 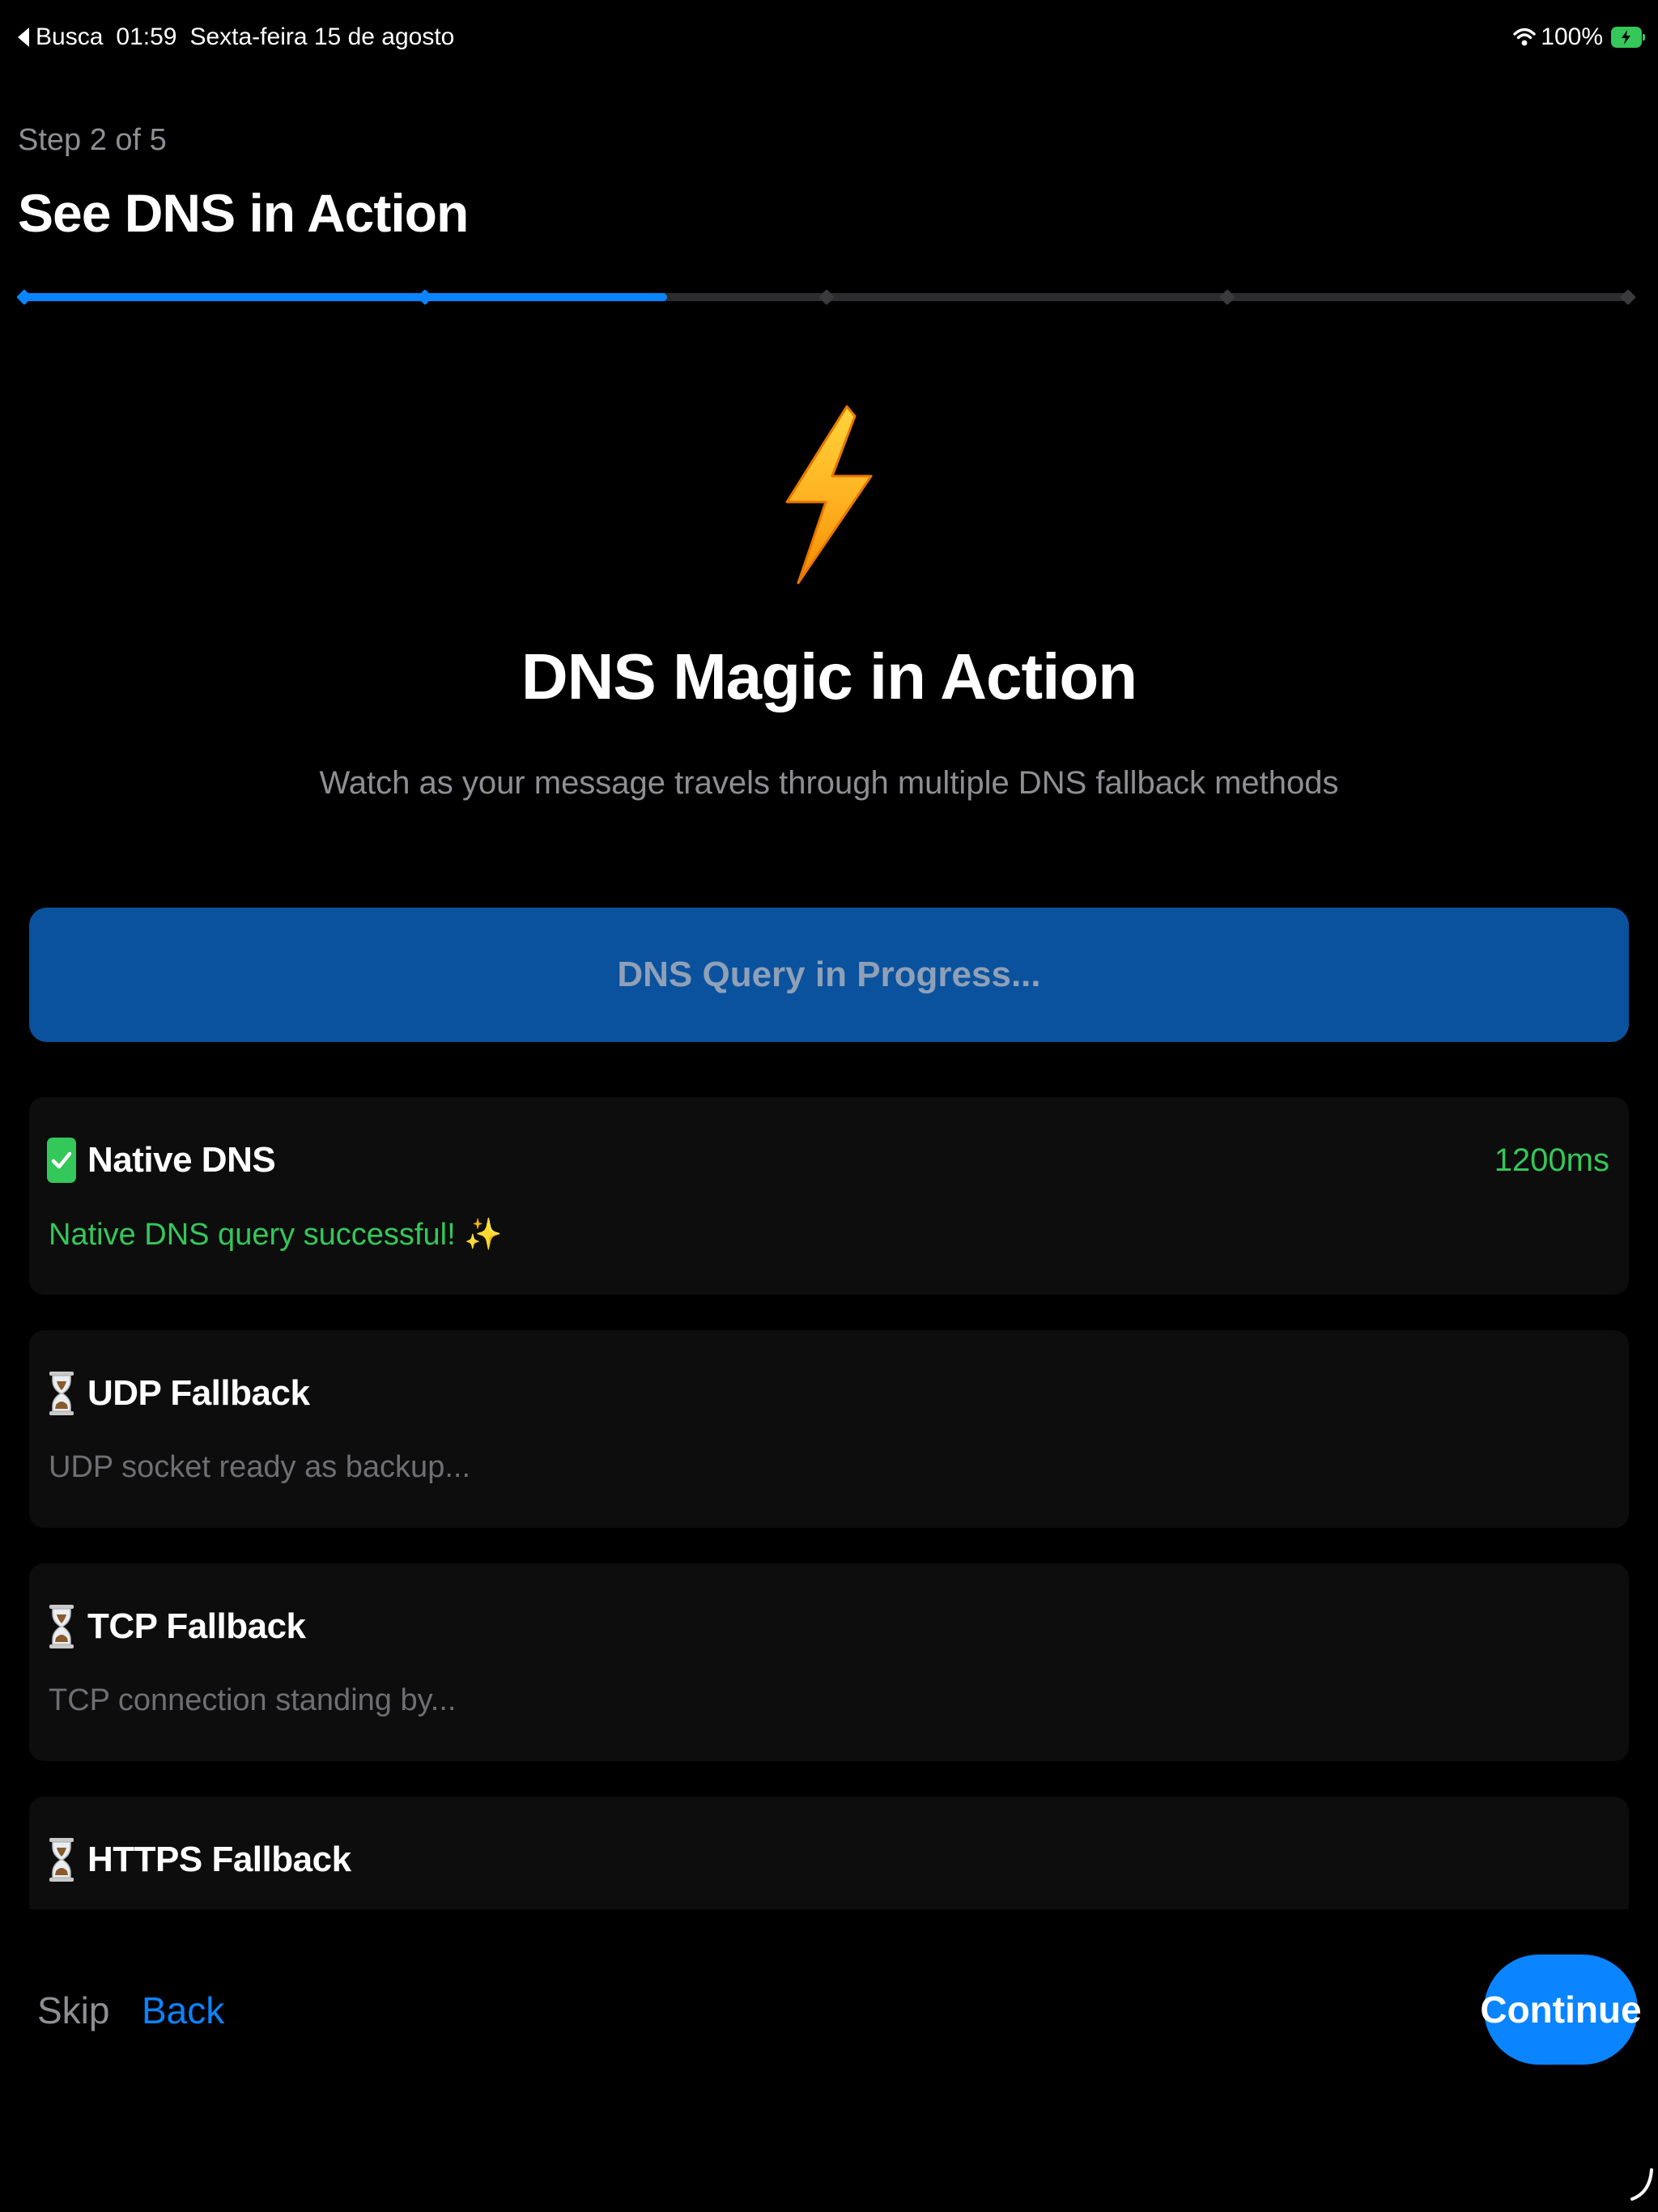 I want to click on status-bar-left: Busca 01:59 Sexta-feira 15 de agosto, so click(x=236, y=37).